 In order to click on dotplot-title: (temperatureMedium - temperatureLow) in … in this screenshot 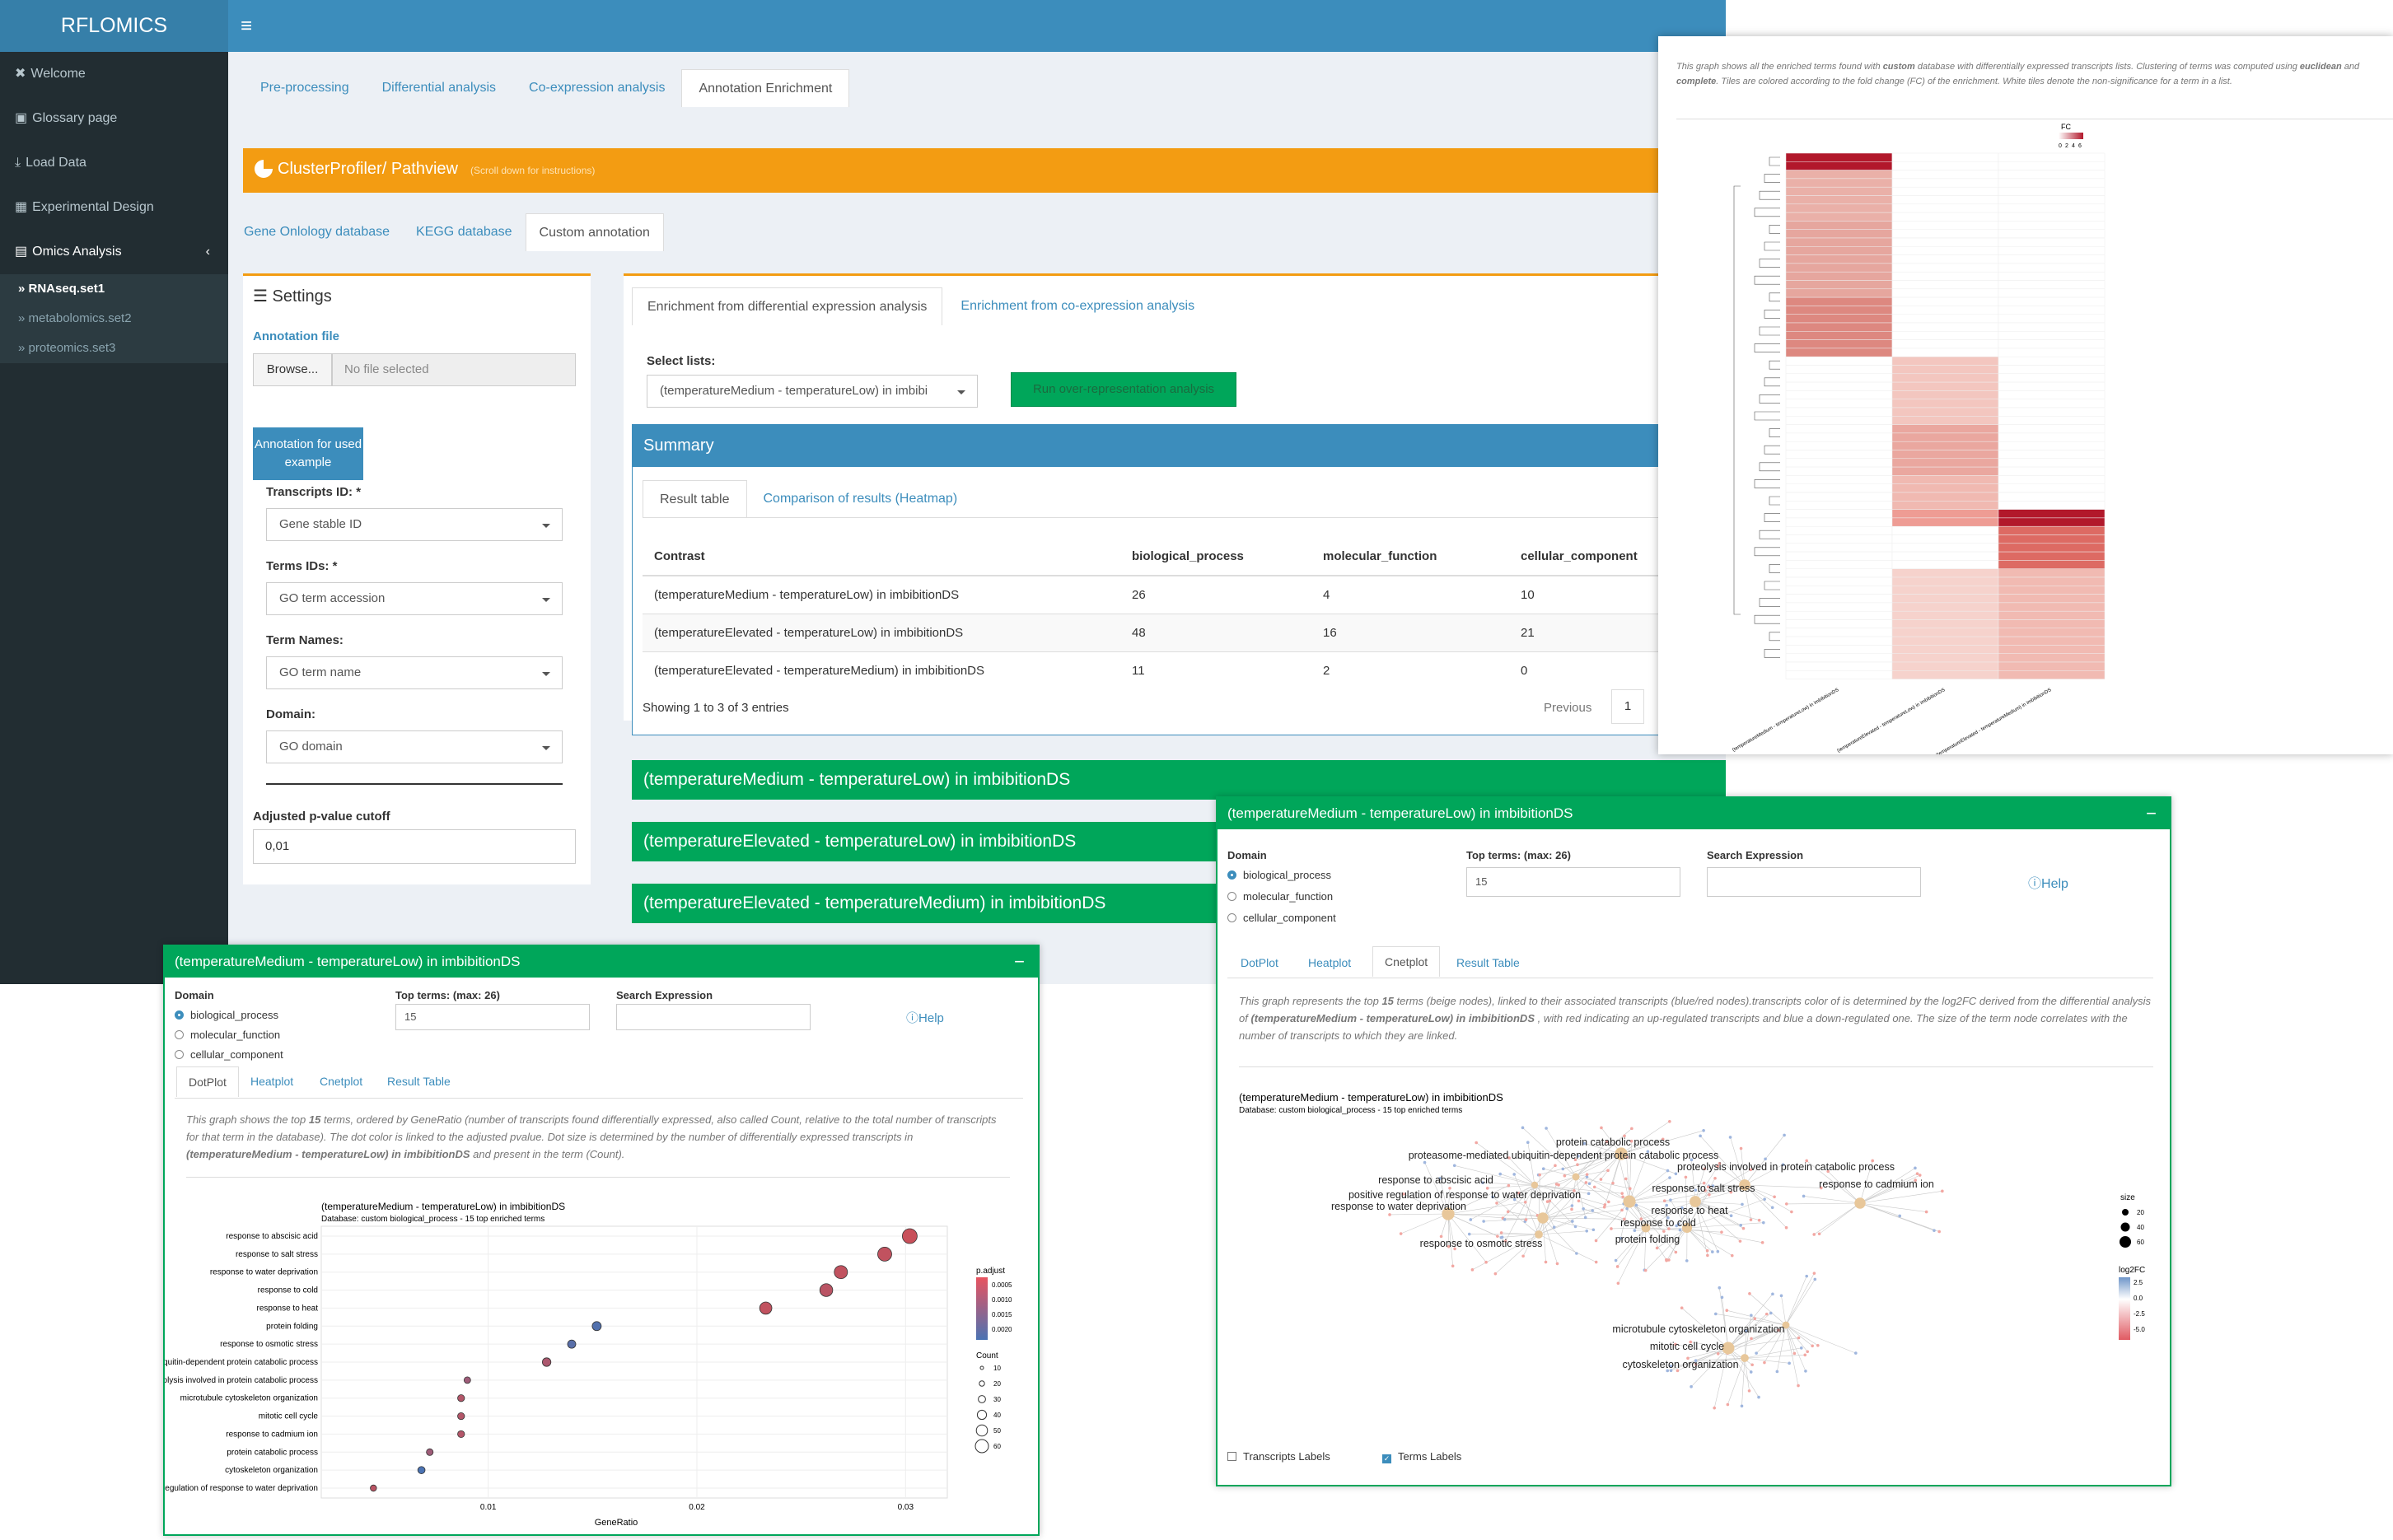, I will do `click(443, 1206)`.